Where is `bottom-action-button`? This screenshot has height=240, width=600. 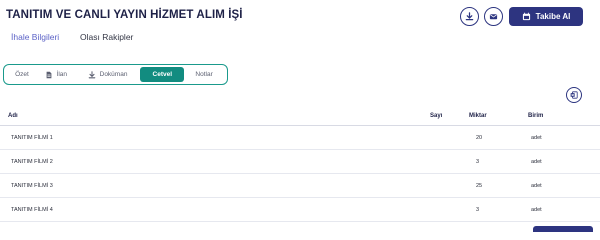
bottom-action-button is located at coordinates (563, 229).